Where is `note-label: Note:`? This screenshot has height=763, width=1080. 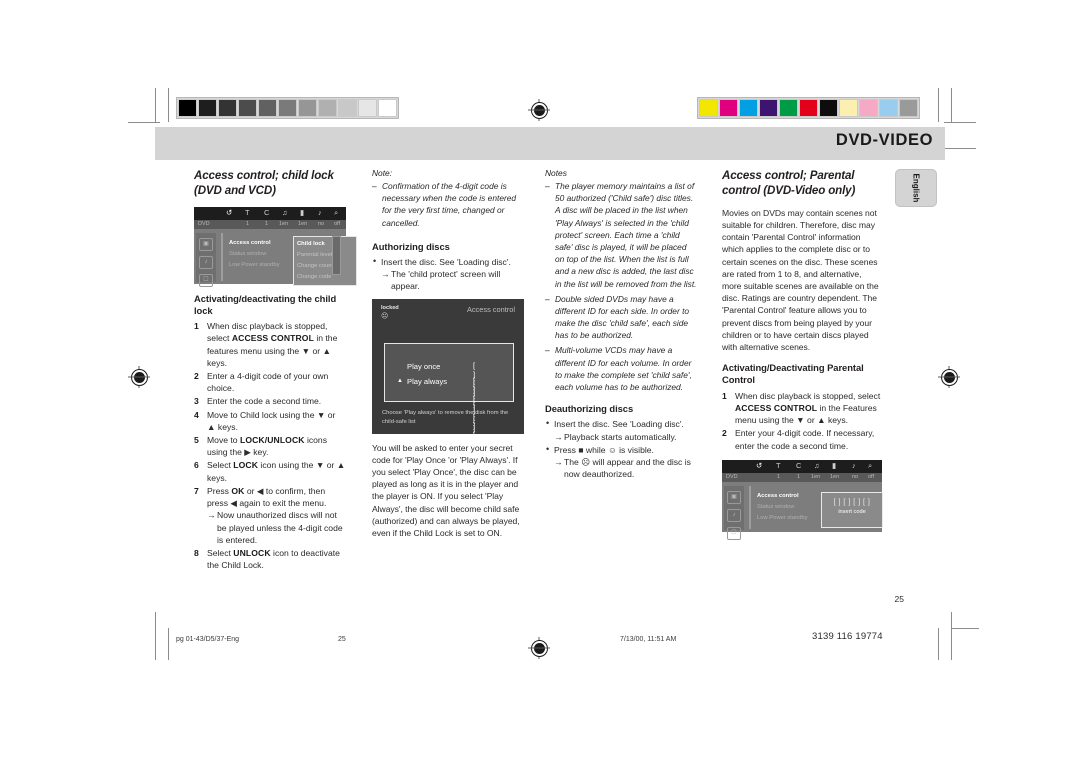
note-label: Note: is located at coordinates (382, 173).